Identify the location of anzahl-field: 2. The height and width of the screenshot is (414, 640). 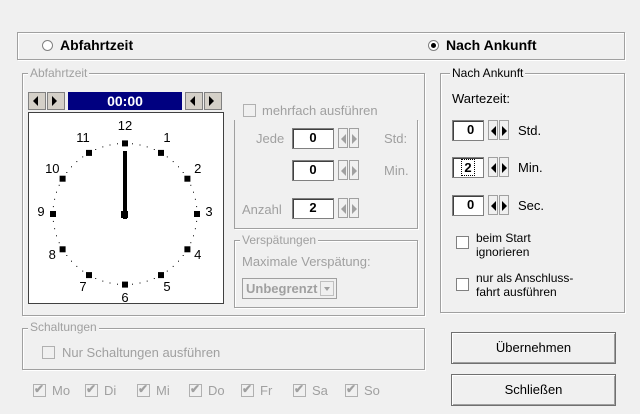
(313, 208).